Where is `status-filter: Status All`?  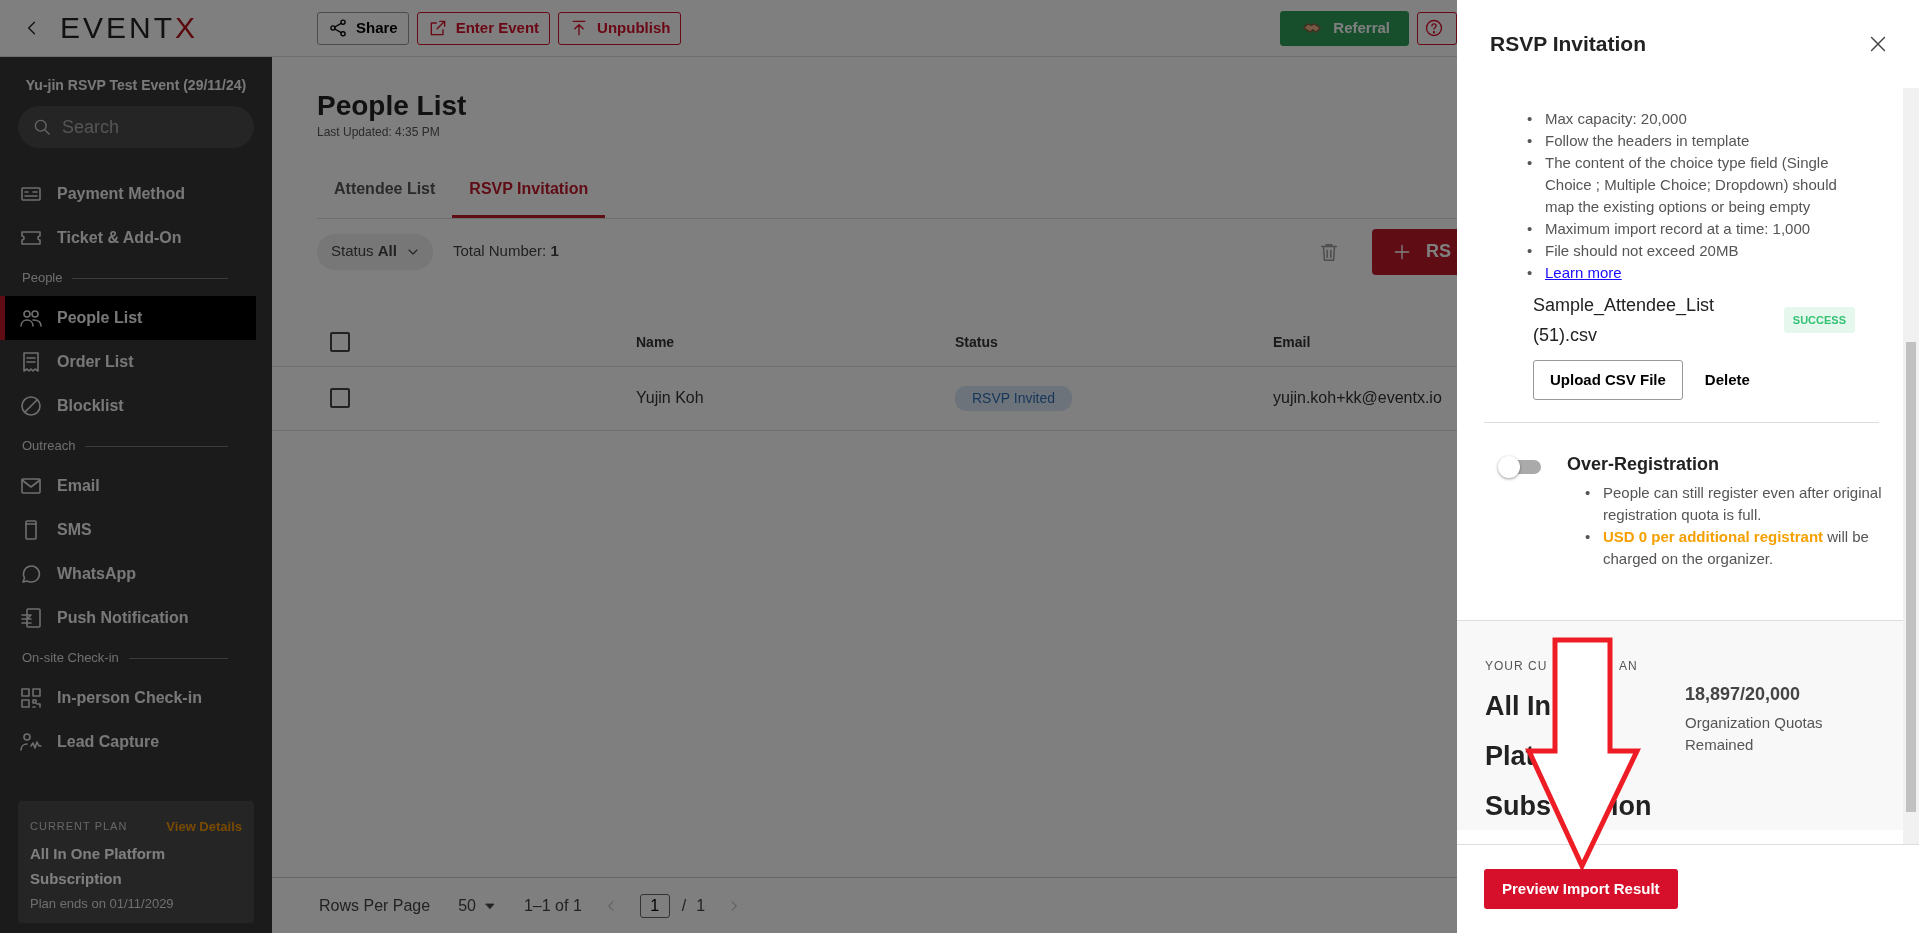
status-filter: Status All is located at coordinates (375, 251).